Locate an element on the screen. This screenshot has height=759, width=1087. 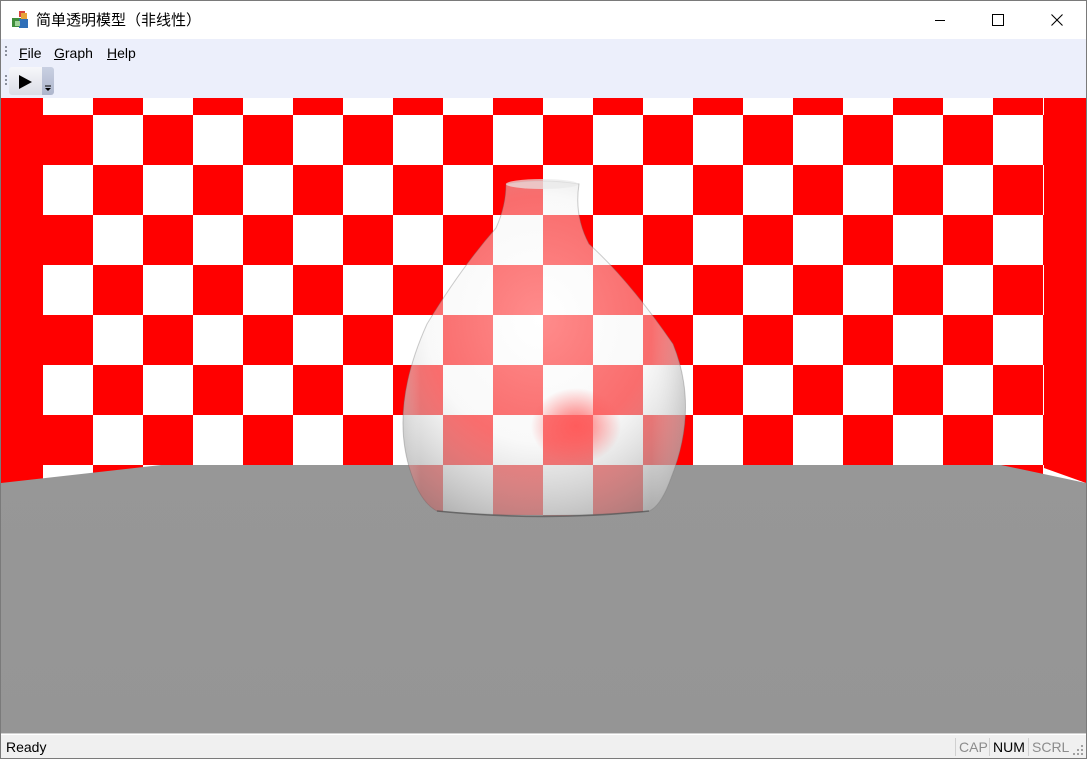
menu-help: Help is located at coordinates (121, 53).